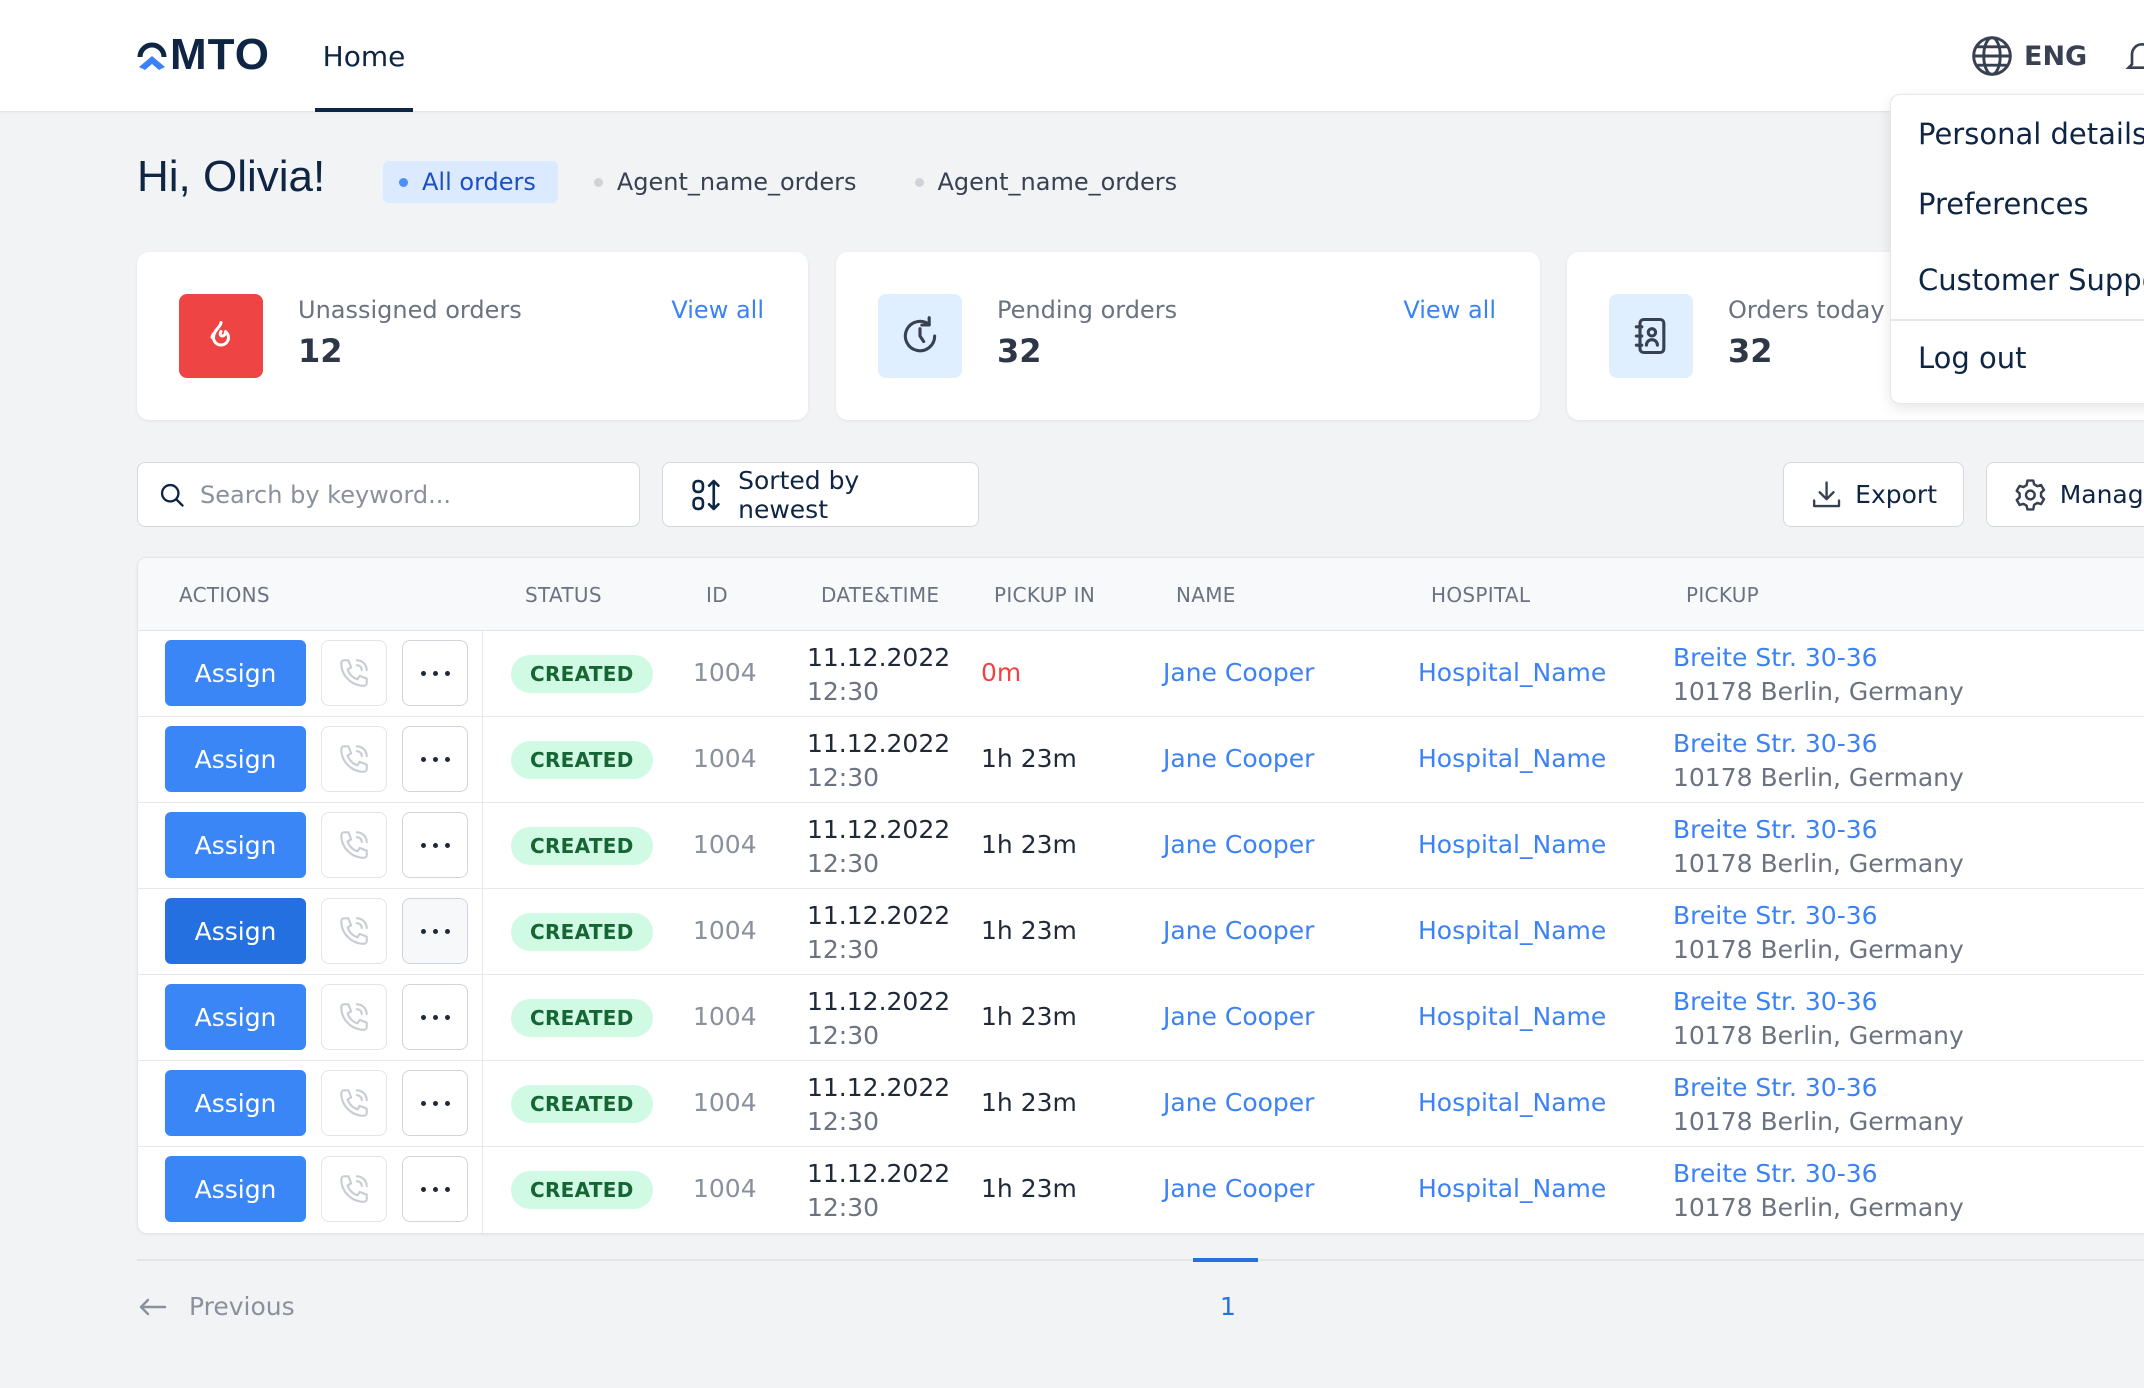 This screenshot has height=1388, width=2144. What do you see at coordinates (2133, 56) in the screenshot?
I see `bell-icon` at bounding box center [2133, 56].